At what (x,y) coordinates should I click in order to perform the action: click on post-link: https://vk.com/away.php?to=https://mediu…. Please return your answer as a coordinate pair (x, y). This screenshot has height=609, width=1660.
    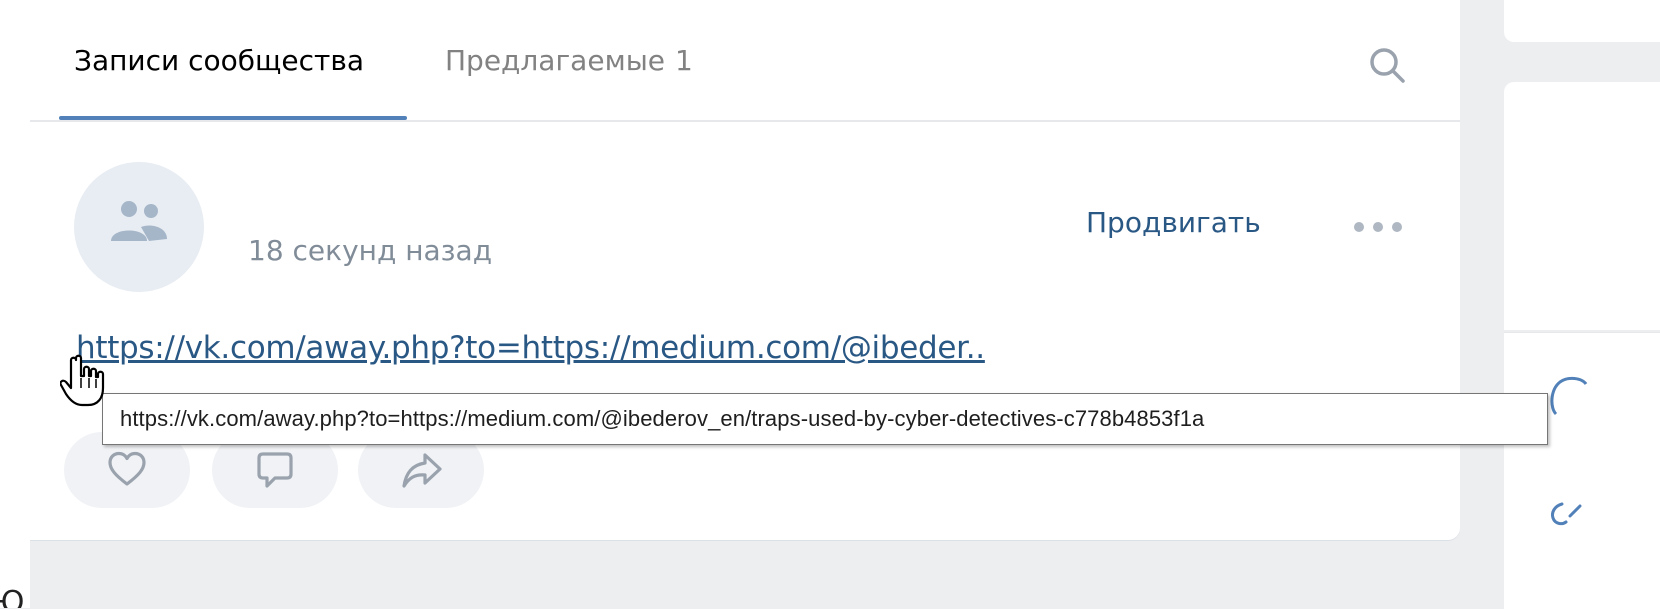
    Looking at the image, I should click on (530, 348).